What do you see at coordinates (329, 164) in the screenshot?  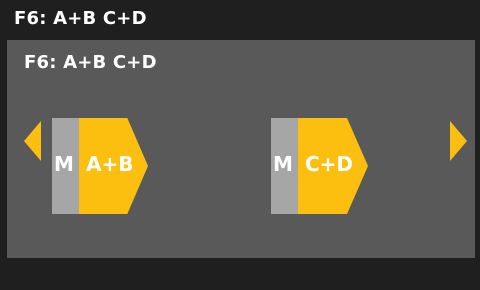 I see `mode-label: C+D` at bounding box center [329, 164].